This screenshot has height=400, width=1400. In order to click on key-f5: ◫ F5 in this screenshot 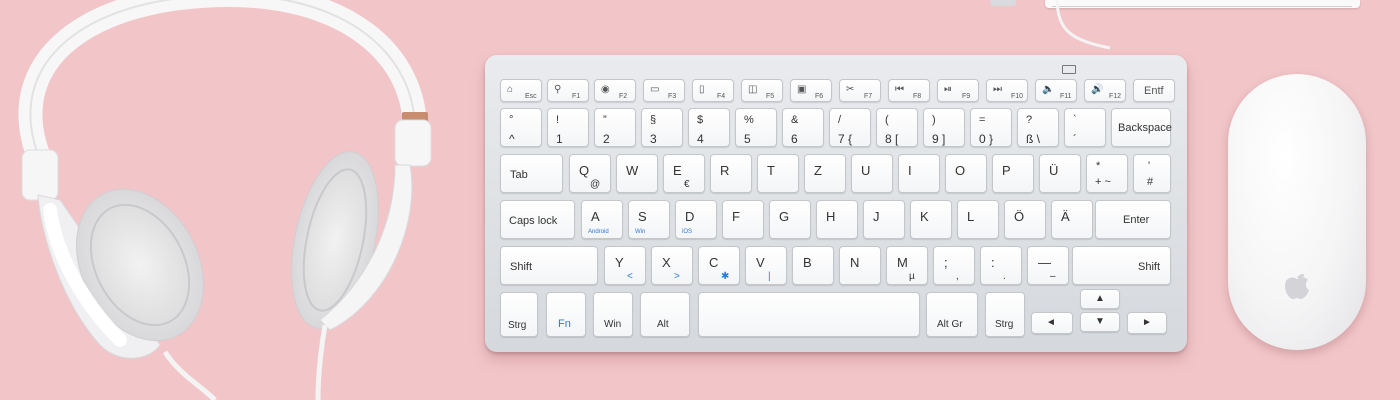, I will do `click(762, 90)`.